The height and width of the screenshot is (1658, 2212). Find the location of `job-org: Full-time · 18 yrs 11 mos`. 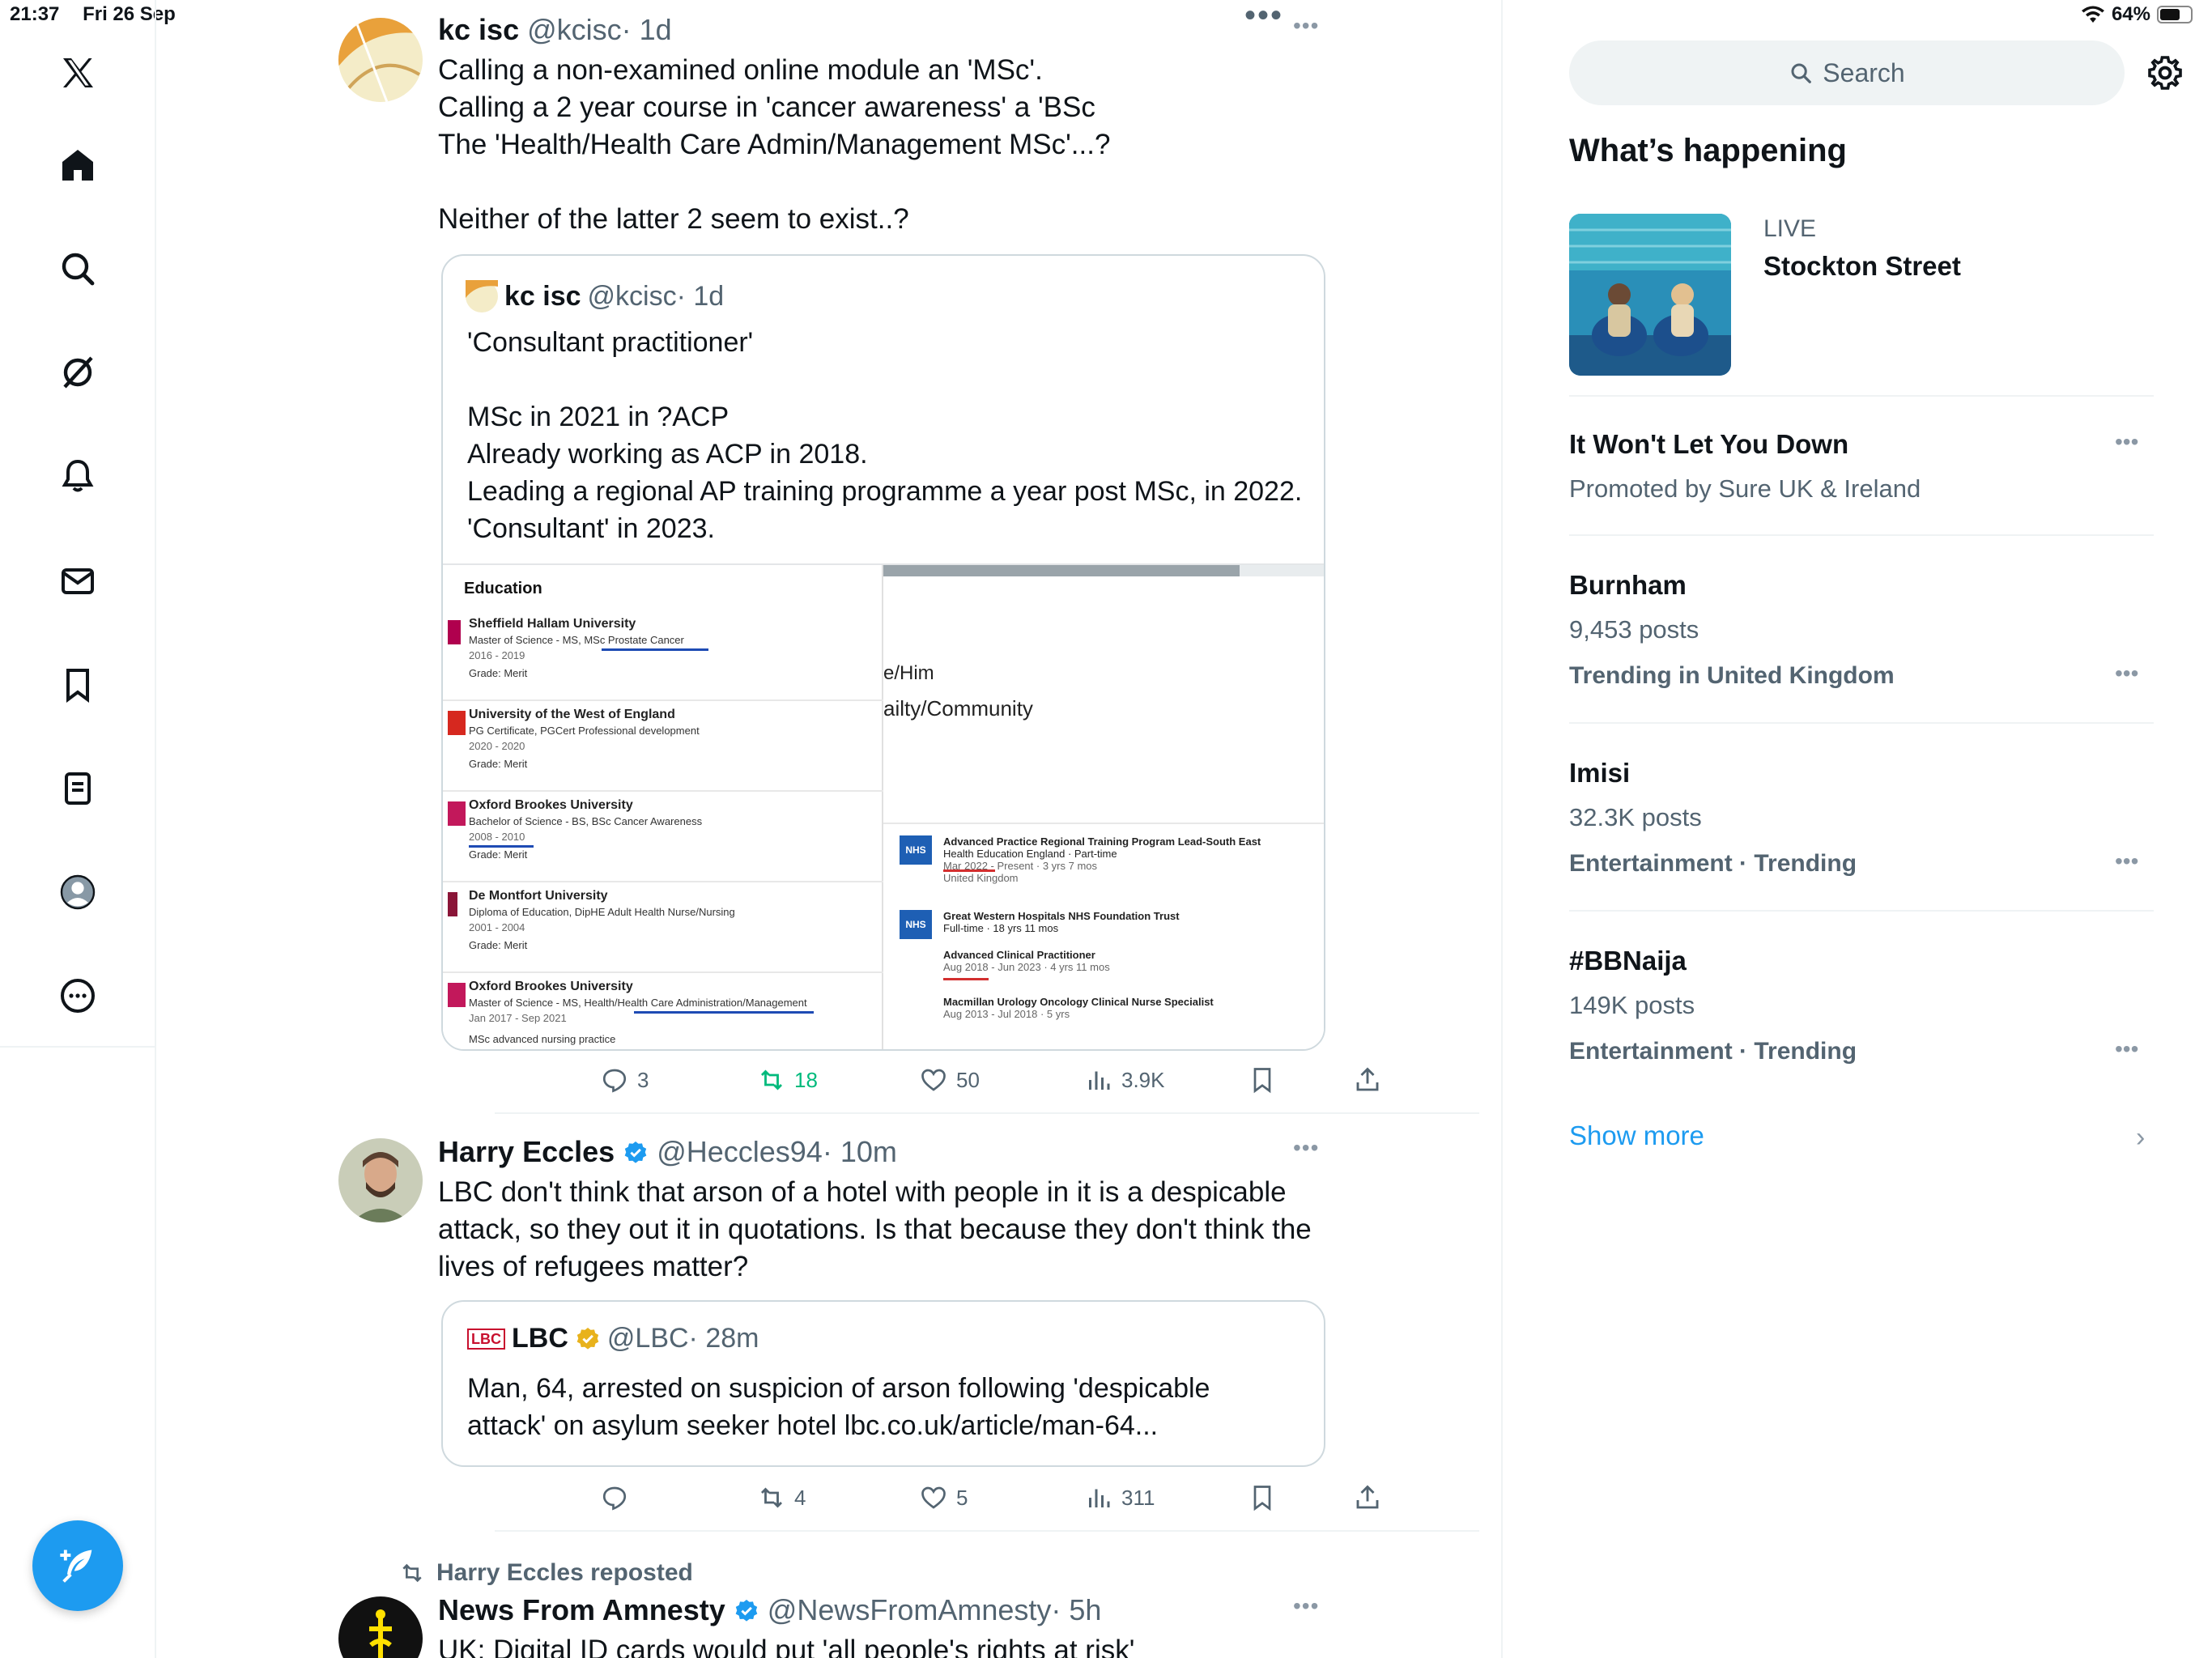

job-org: Full-time · 18 yrs 11 mos is located at coordinates (1001, 928).